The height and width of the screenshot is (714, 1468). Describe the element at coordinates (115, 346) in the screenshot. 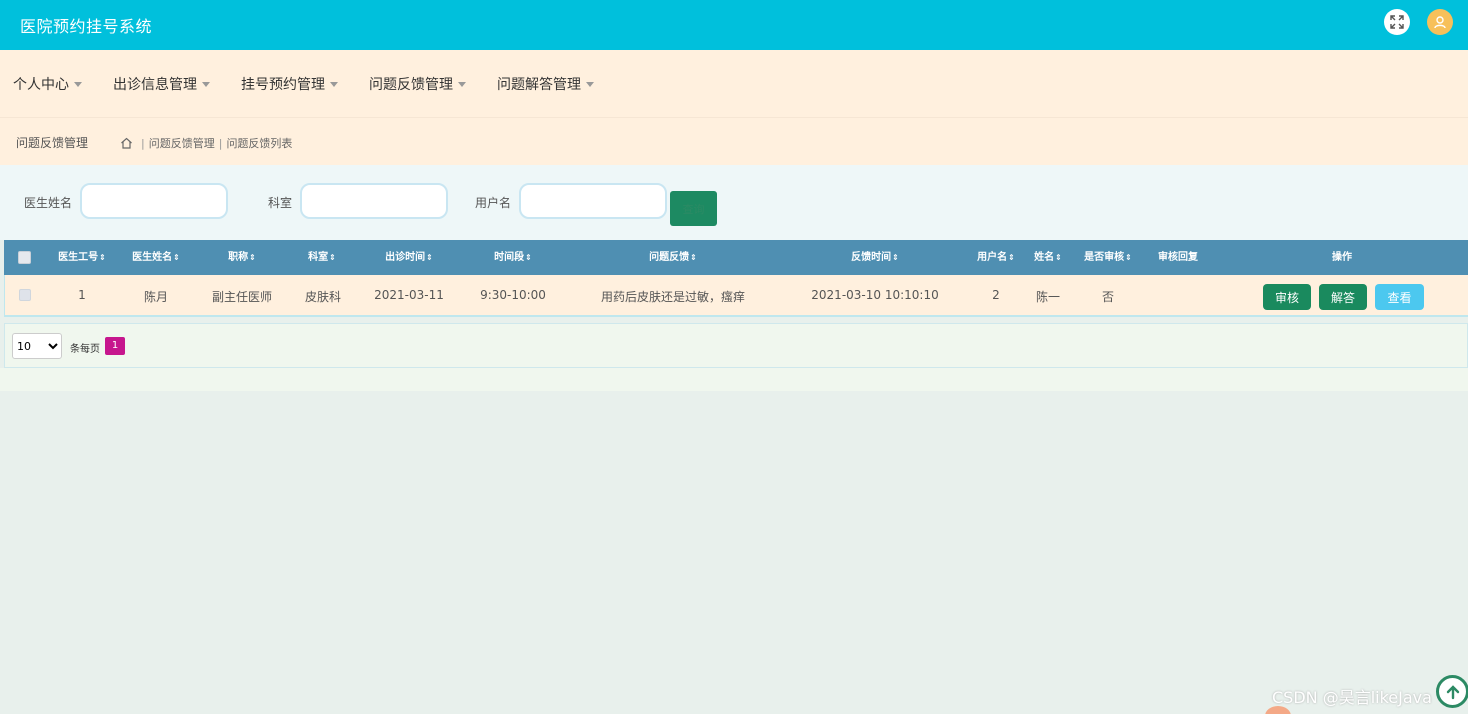

I see `page-number-button: 1` at that location.